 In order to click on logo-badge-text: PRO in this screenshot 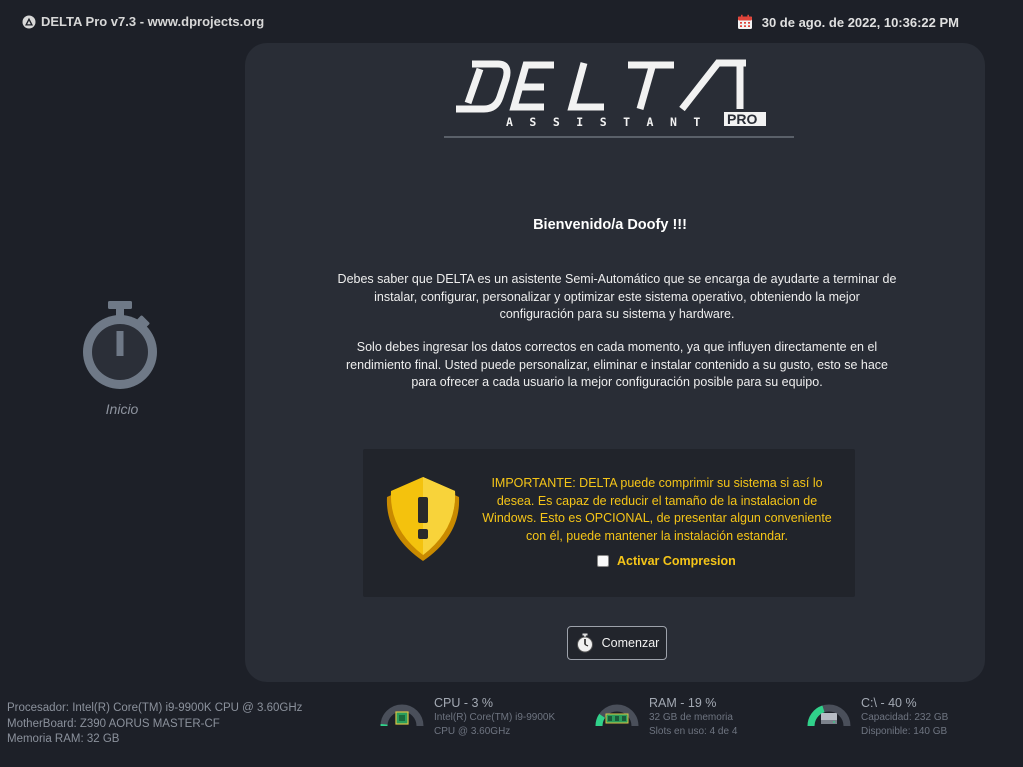, I will do `click(742, 119)`.